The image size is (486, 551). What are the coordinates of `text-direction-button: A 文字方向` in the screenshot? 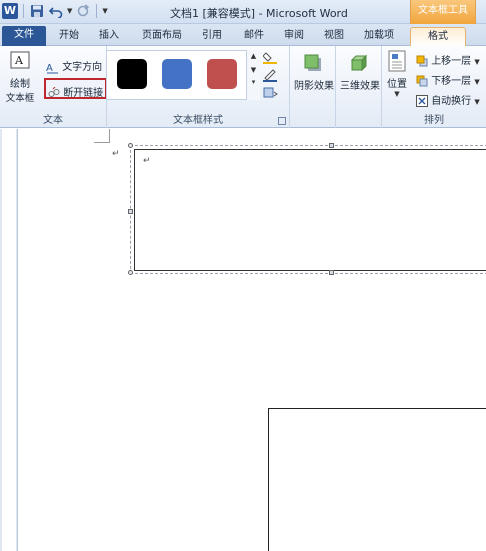 It's located at (74, 66).